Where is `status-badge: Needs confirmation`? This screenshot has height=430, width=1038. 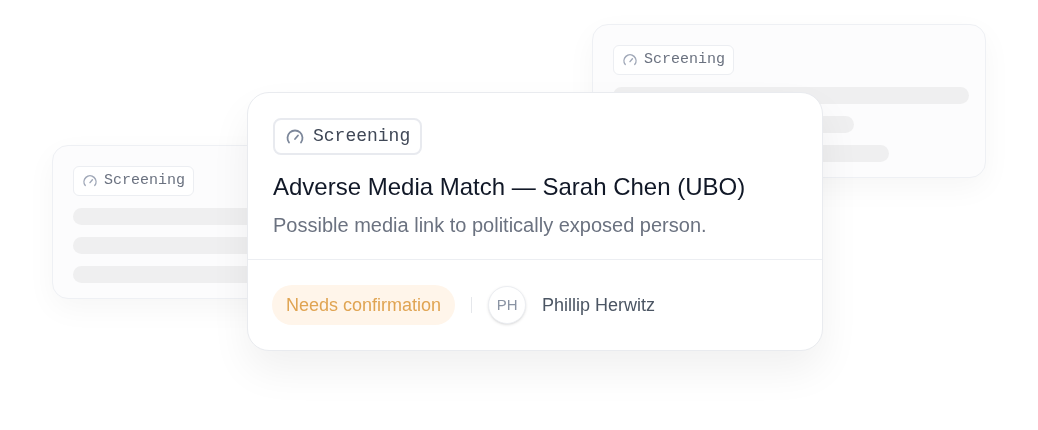
status-badge: Needs confirmation is located at coordinates (364, 305).